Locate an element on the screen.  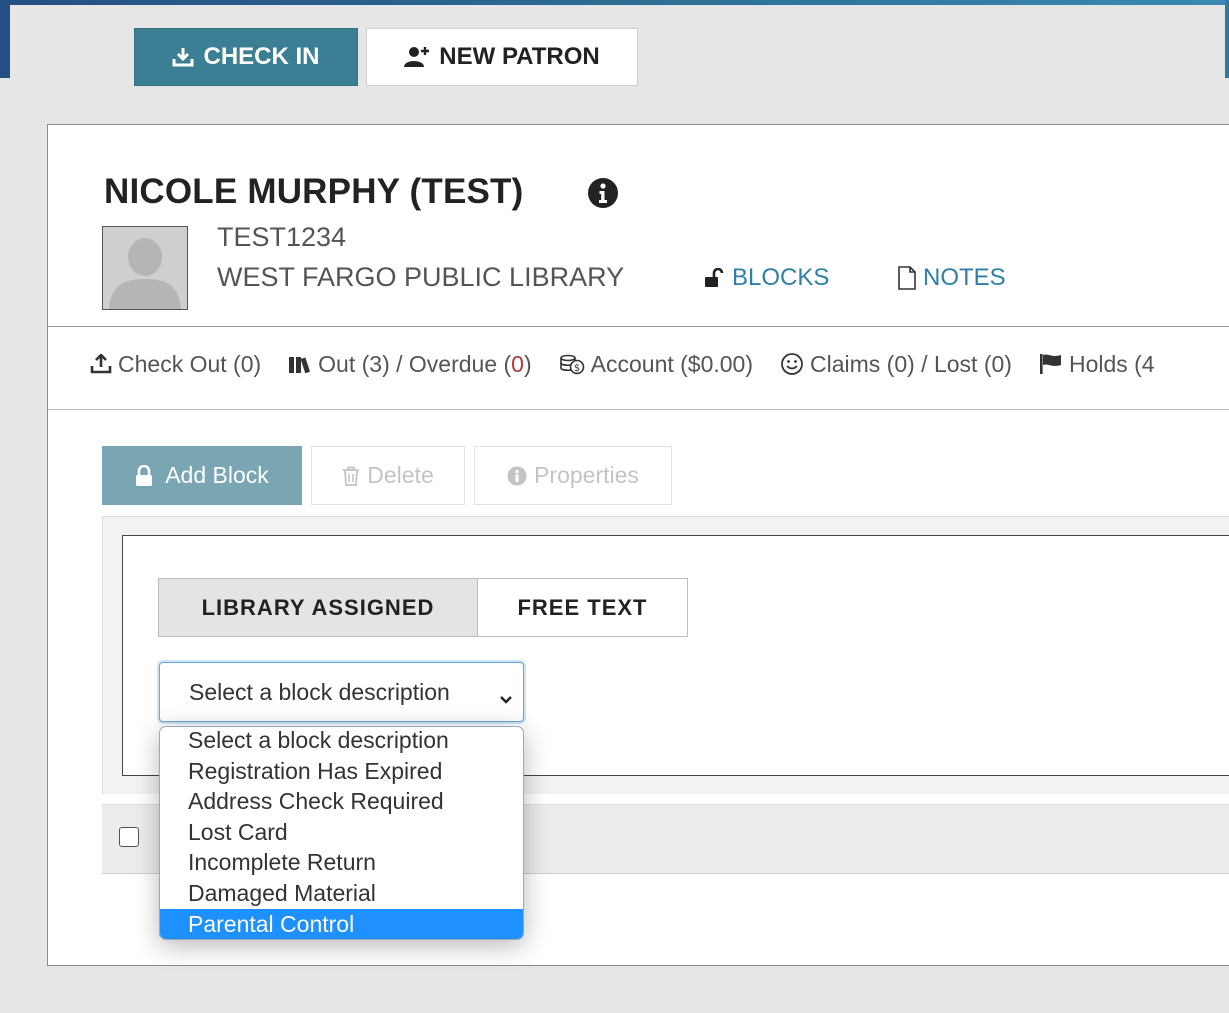
trash-icon is located at coordinates (351, 476).